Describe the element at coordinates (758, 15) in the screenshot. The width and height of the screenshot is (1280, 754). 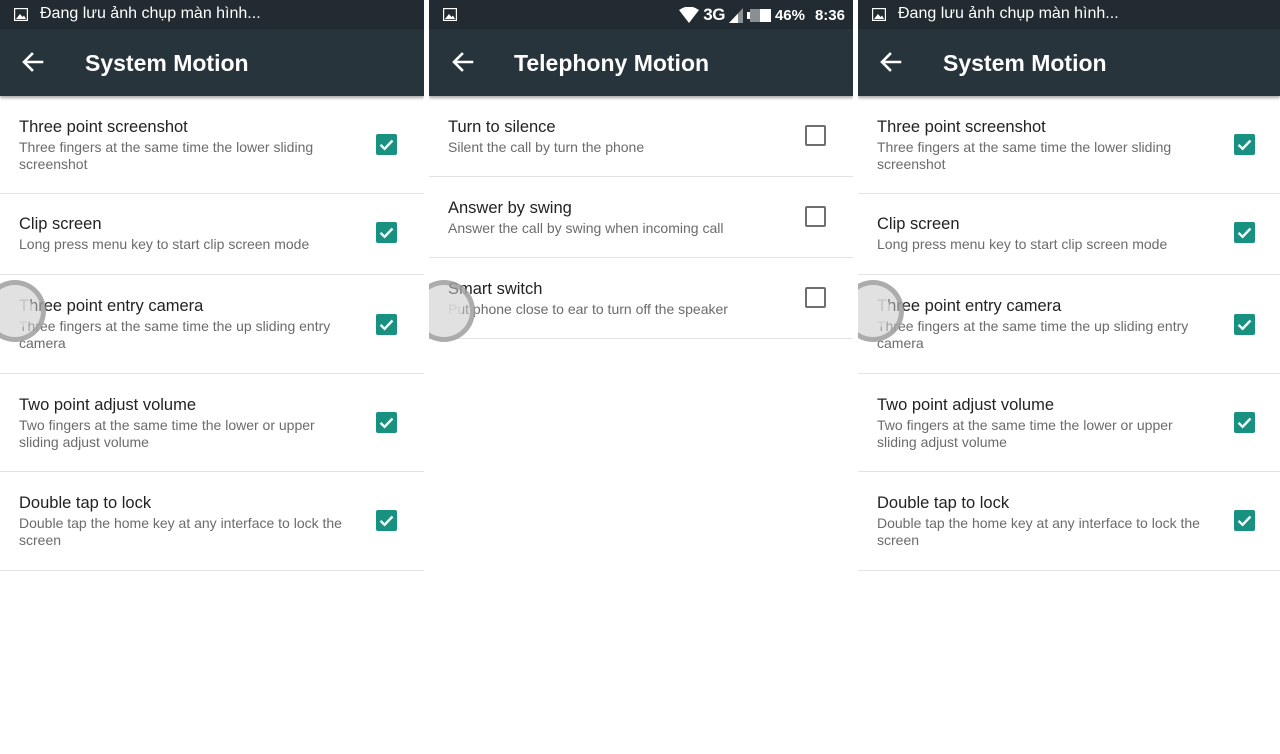
I see `battery-icon` at that location.